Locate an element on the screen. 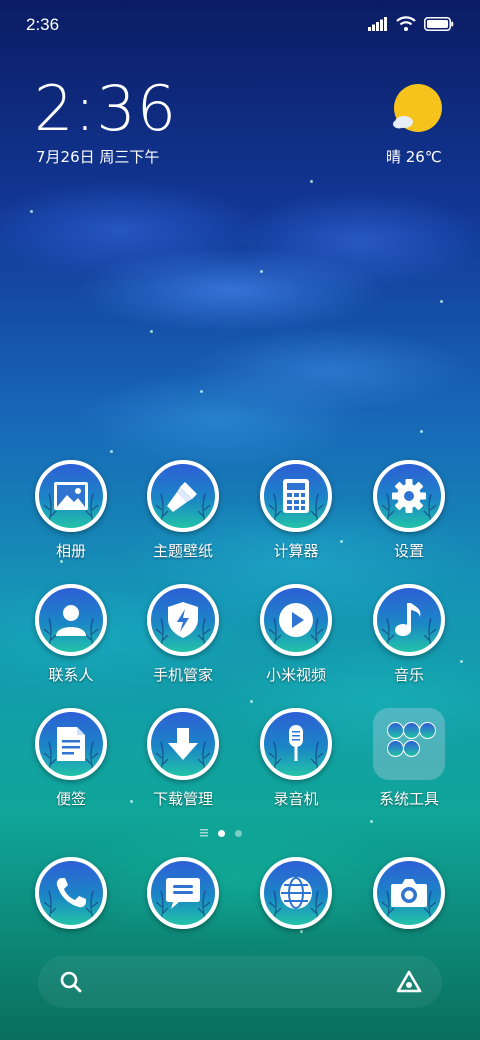  app-mi-video: 小米视频 is located at coordinates (296, 634).